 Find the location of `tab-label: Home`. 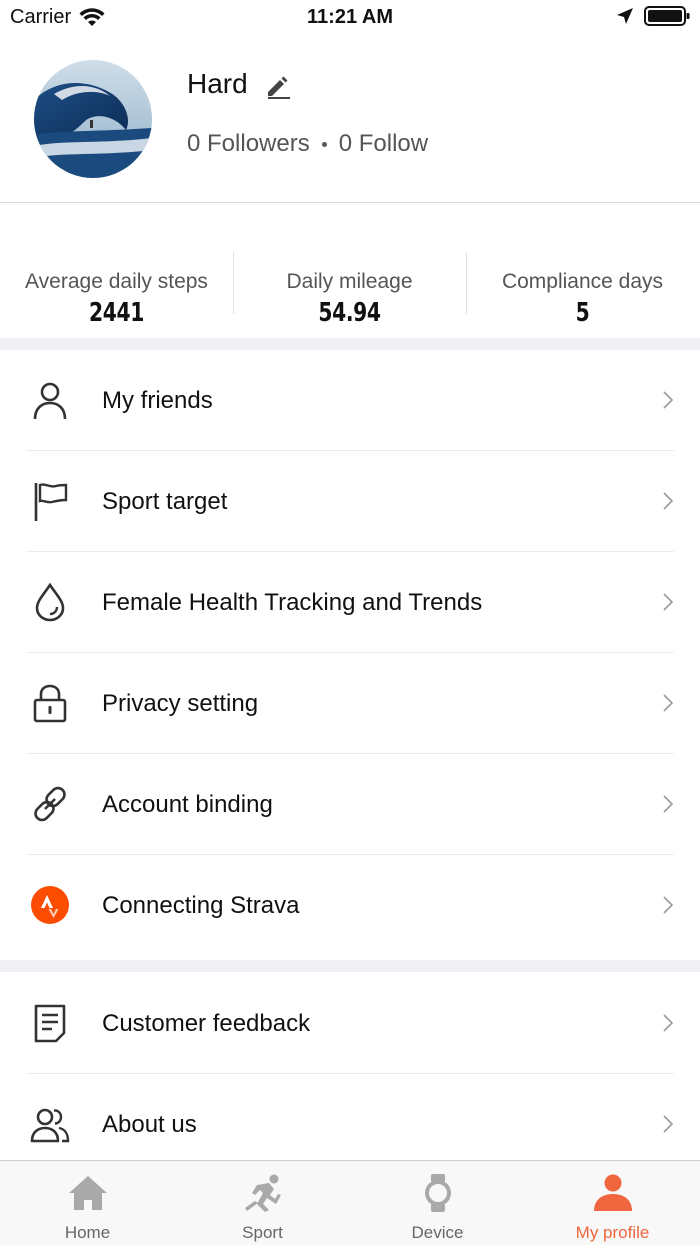

tab-label: Home is located at coordinates (87, 1232).